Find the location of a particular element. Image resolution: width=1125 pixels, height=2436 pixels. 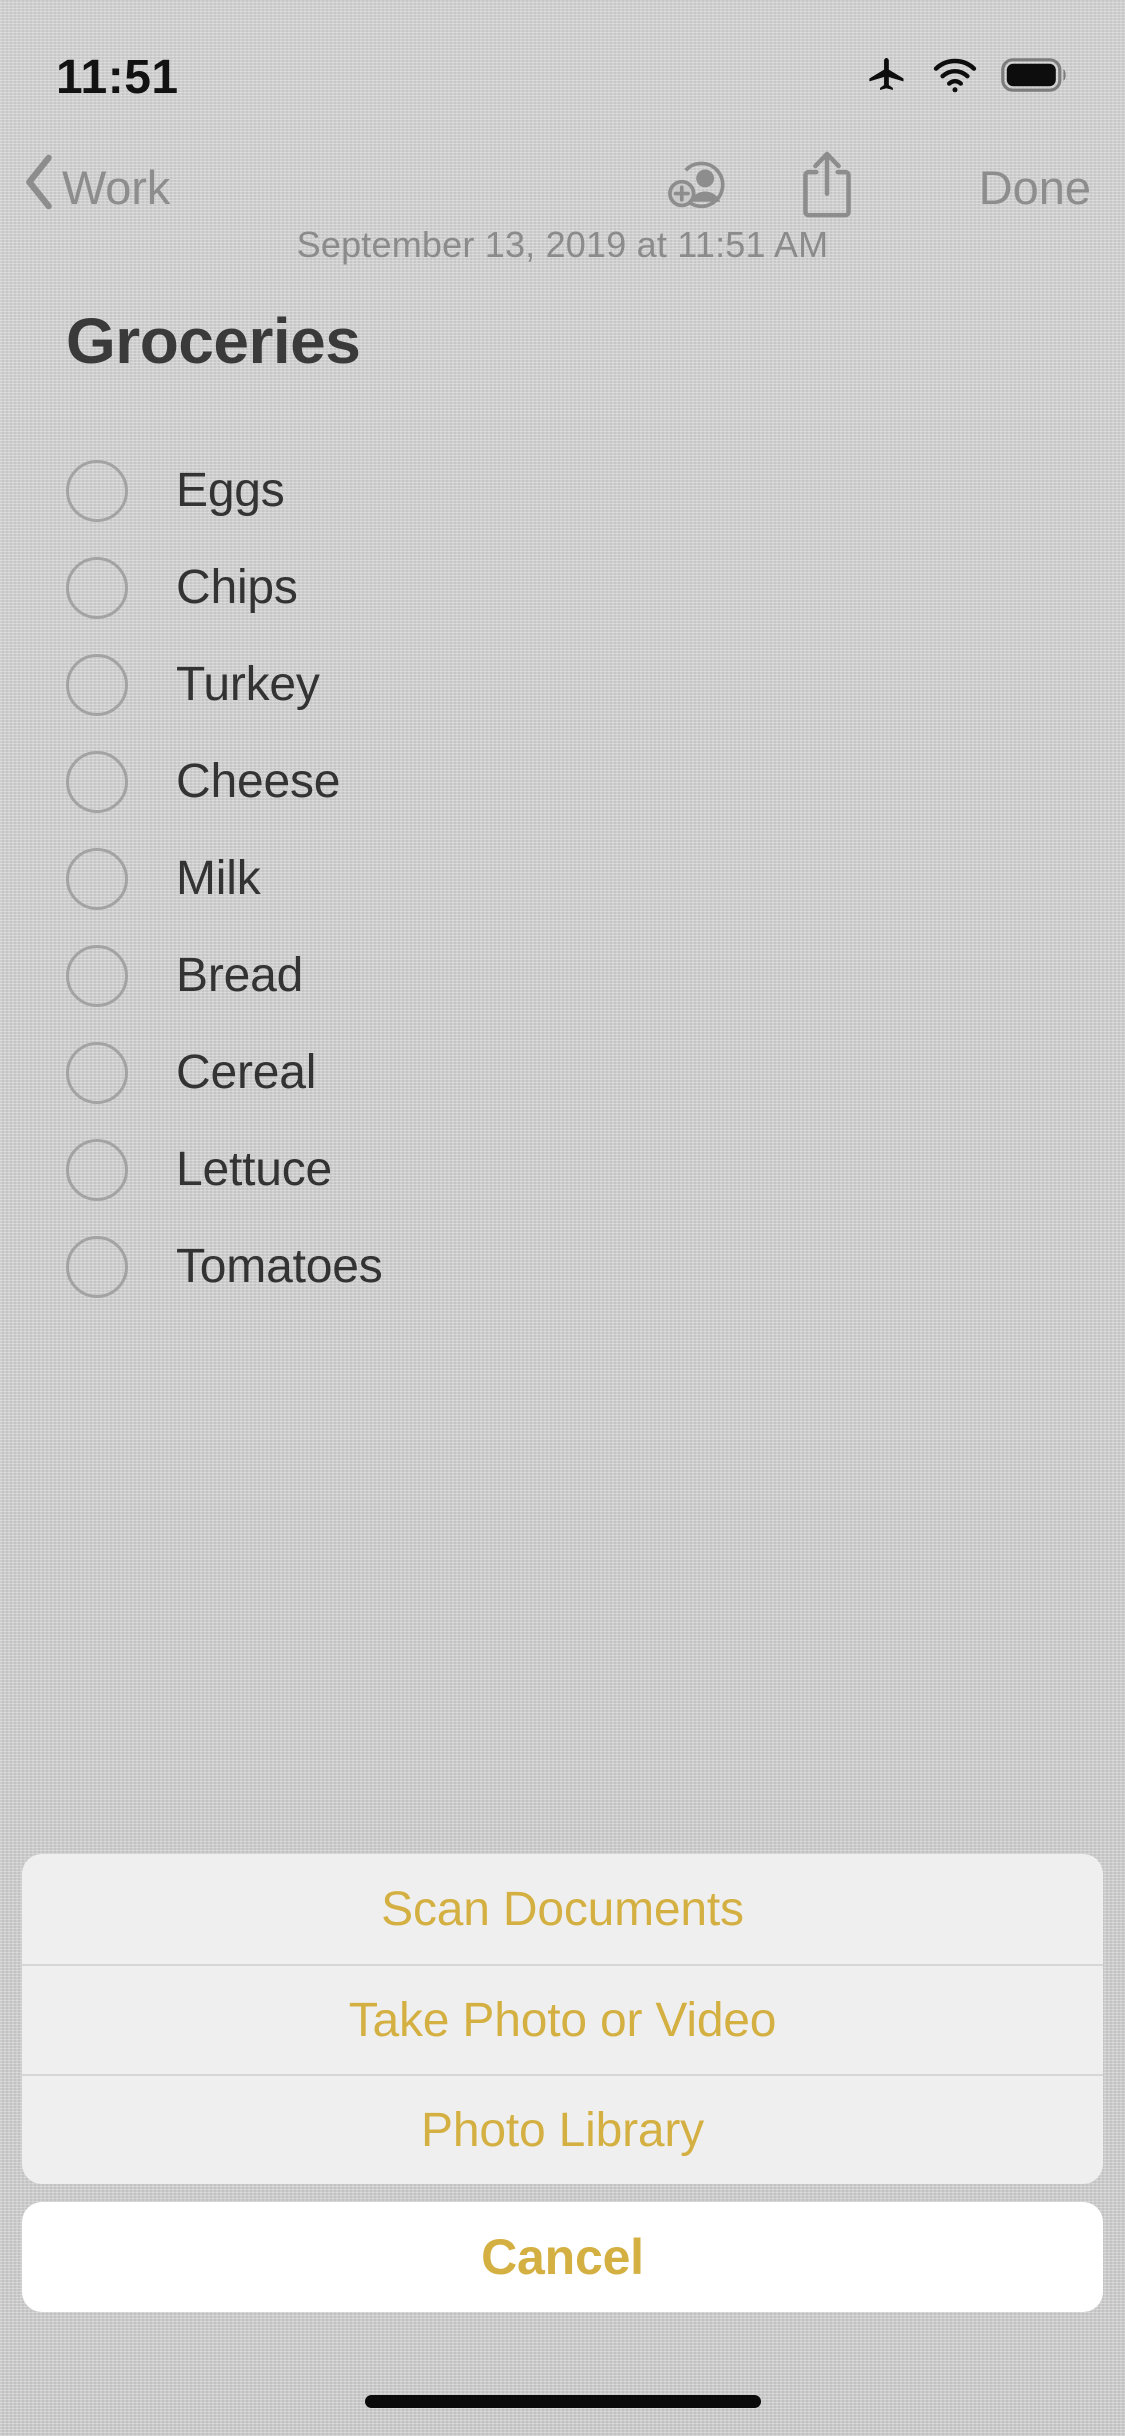

back-button: Work is located at coordinates (96, 187).